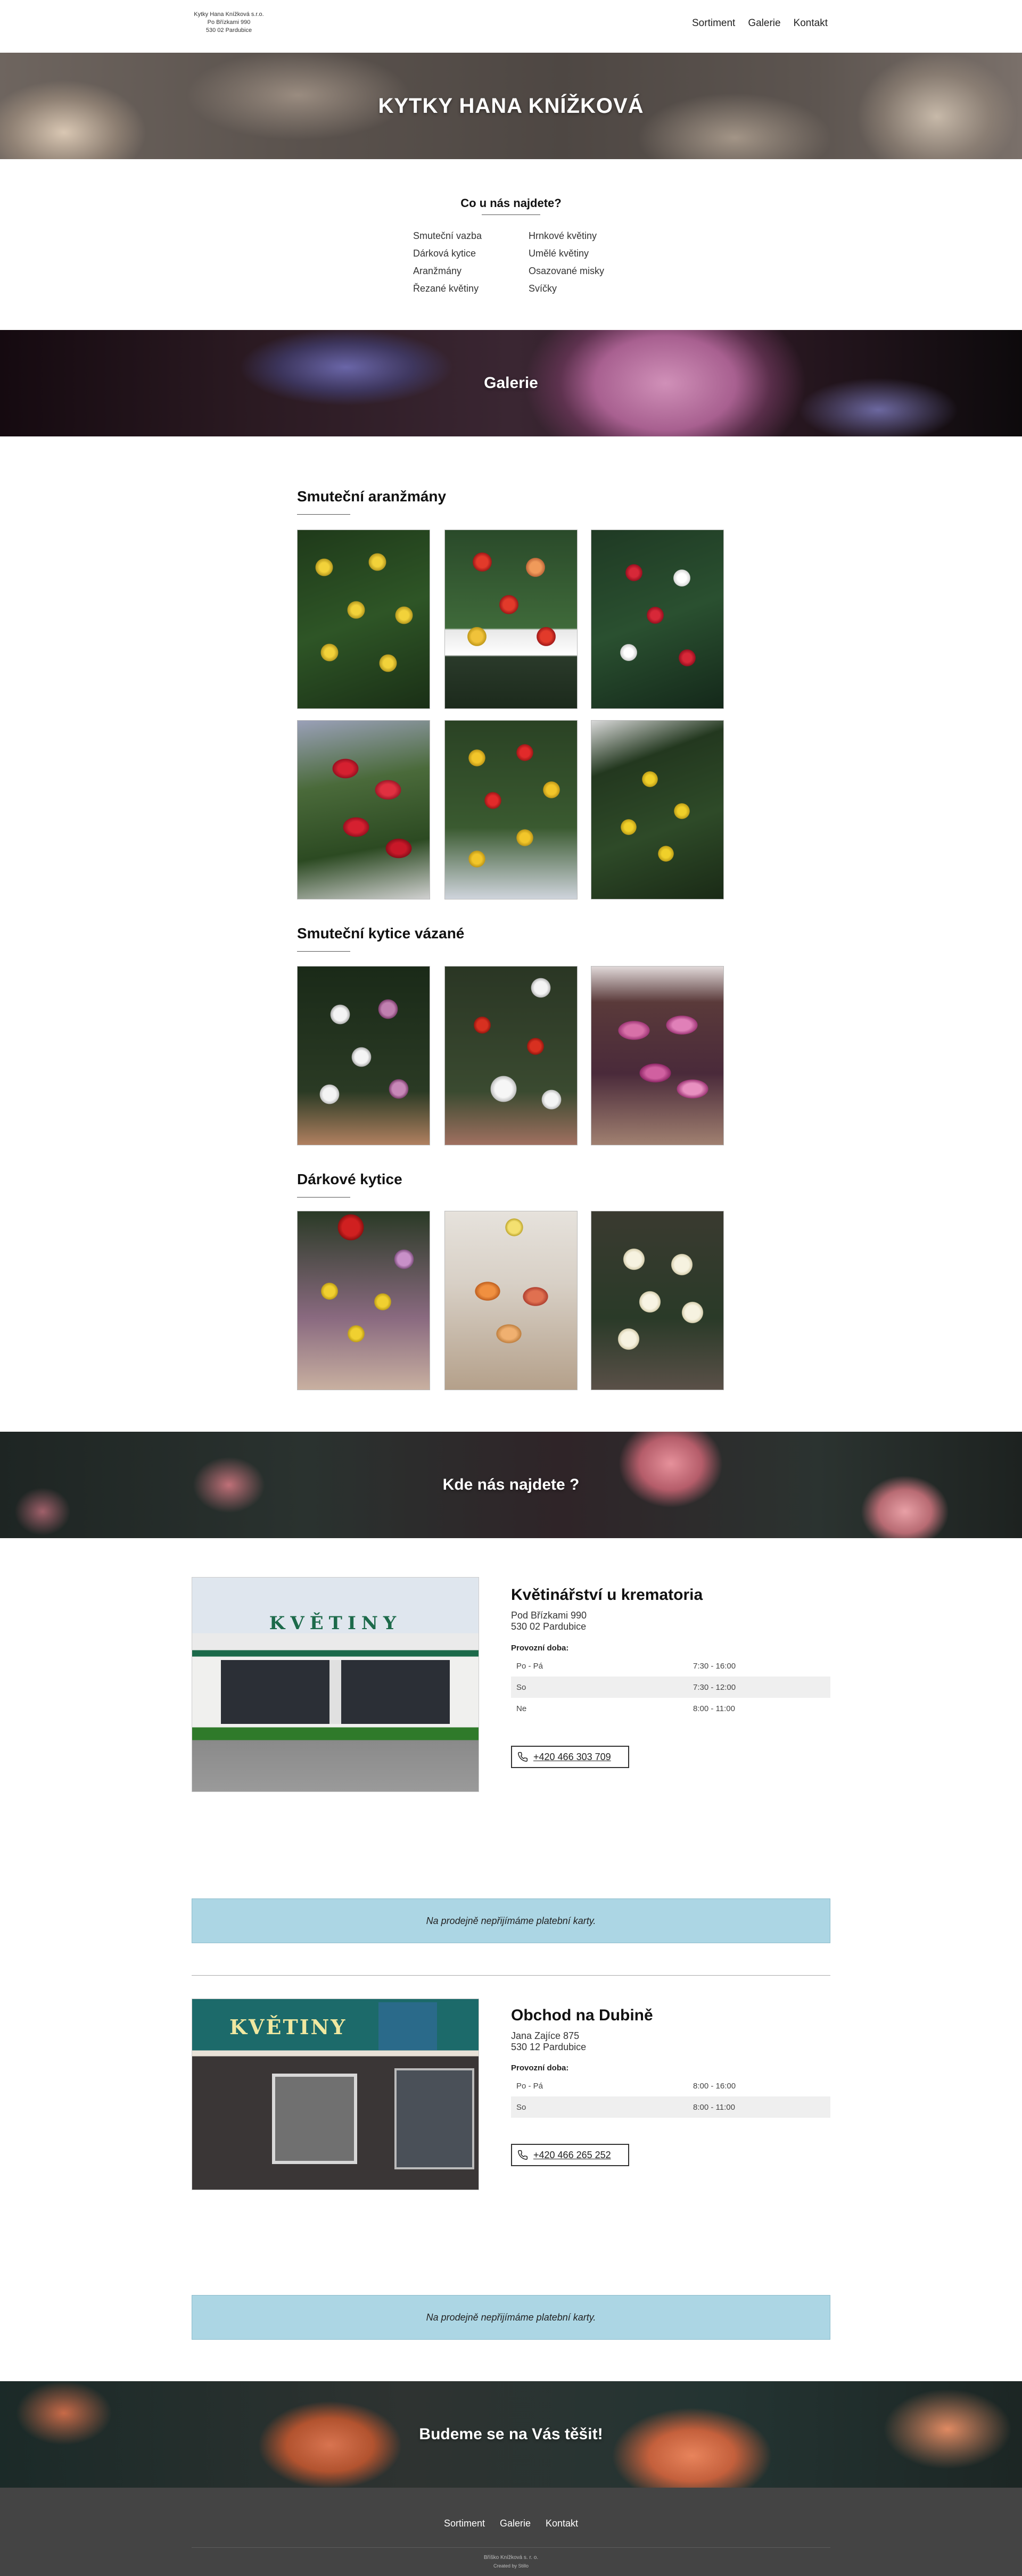  What do you see at coordinates (465, 2523) in the screenshot?
I see `footer-nav-sortiment: Sortiment` at bounding box center [465, 2523].